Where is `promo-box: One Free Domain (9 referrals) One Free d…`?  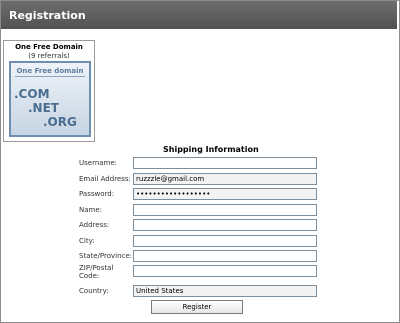
promo-box: One Free Domain (9 referrals) One Free d… is located at coordinates (49, 91).